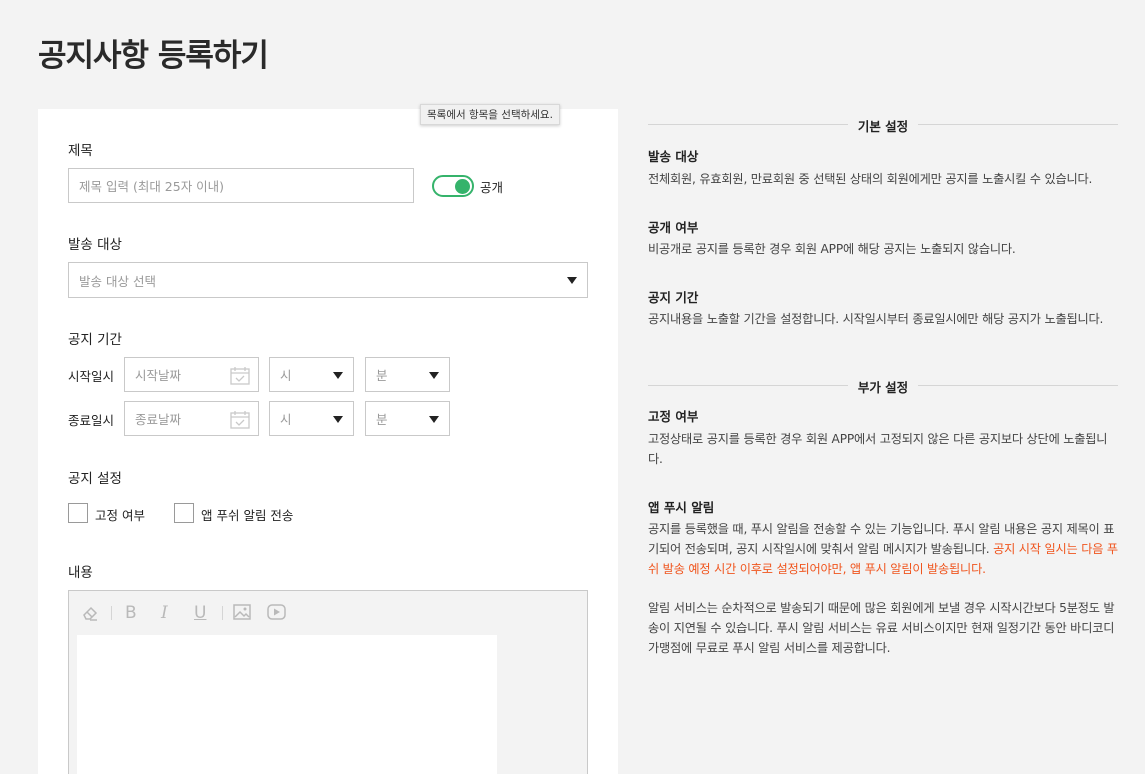  I want to click on end-label: 종료일시, so click(91, 420).